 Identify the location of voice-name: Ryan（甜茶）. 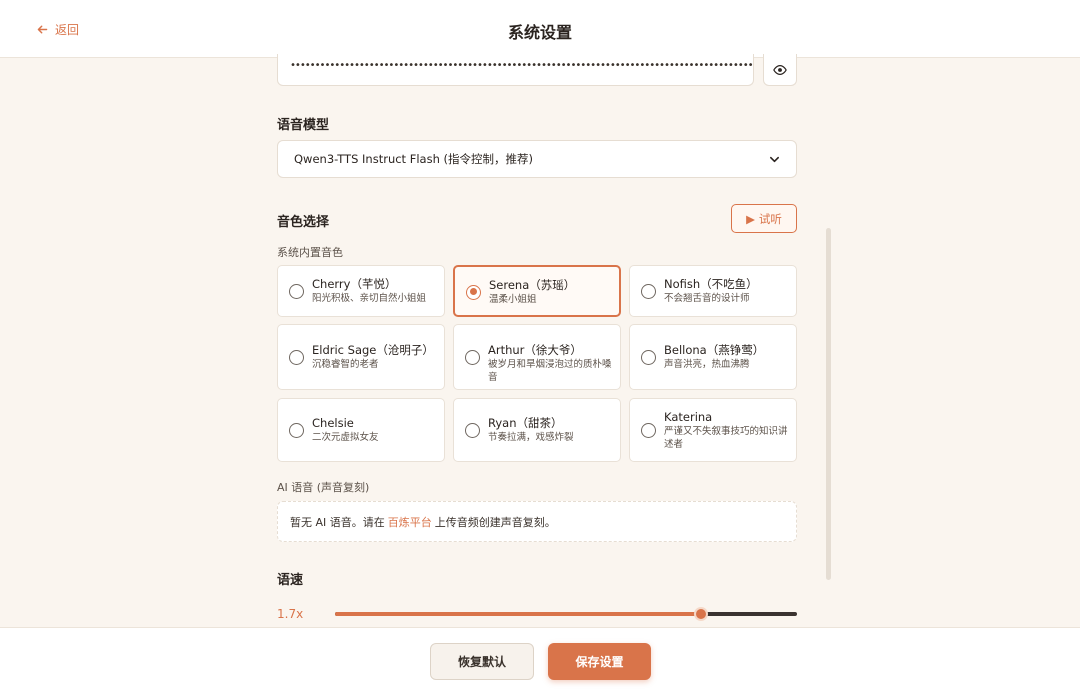
(525, 423).